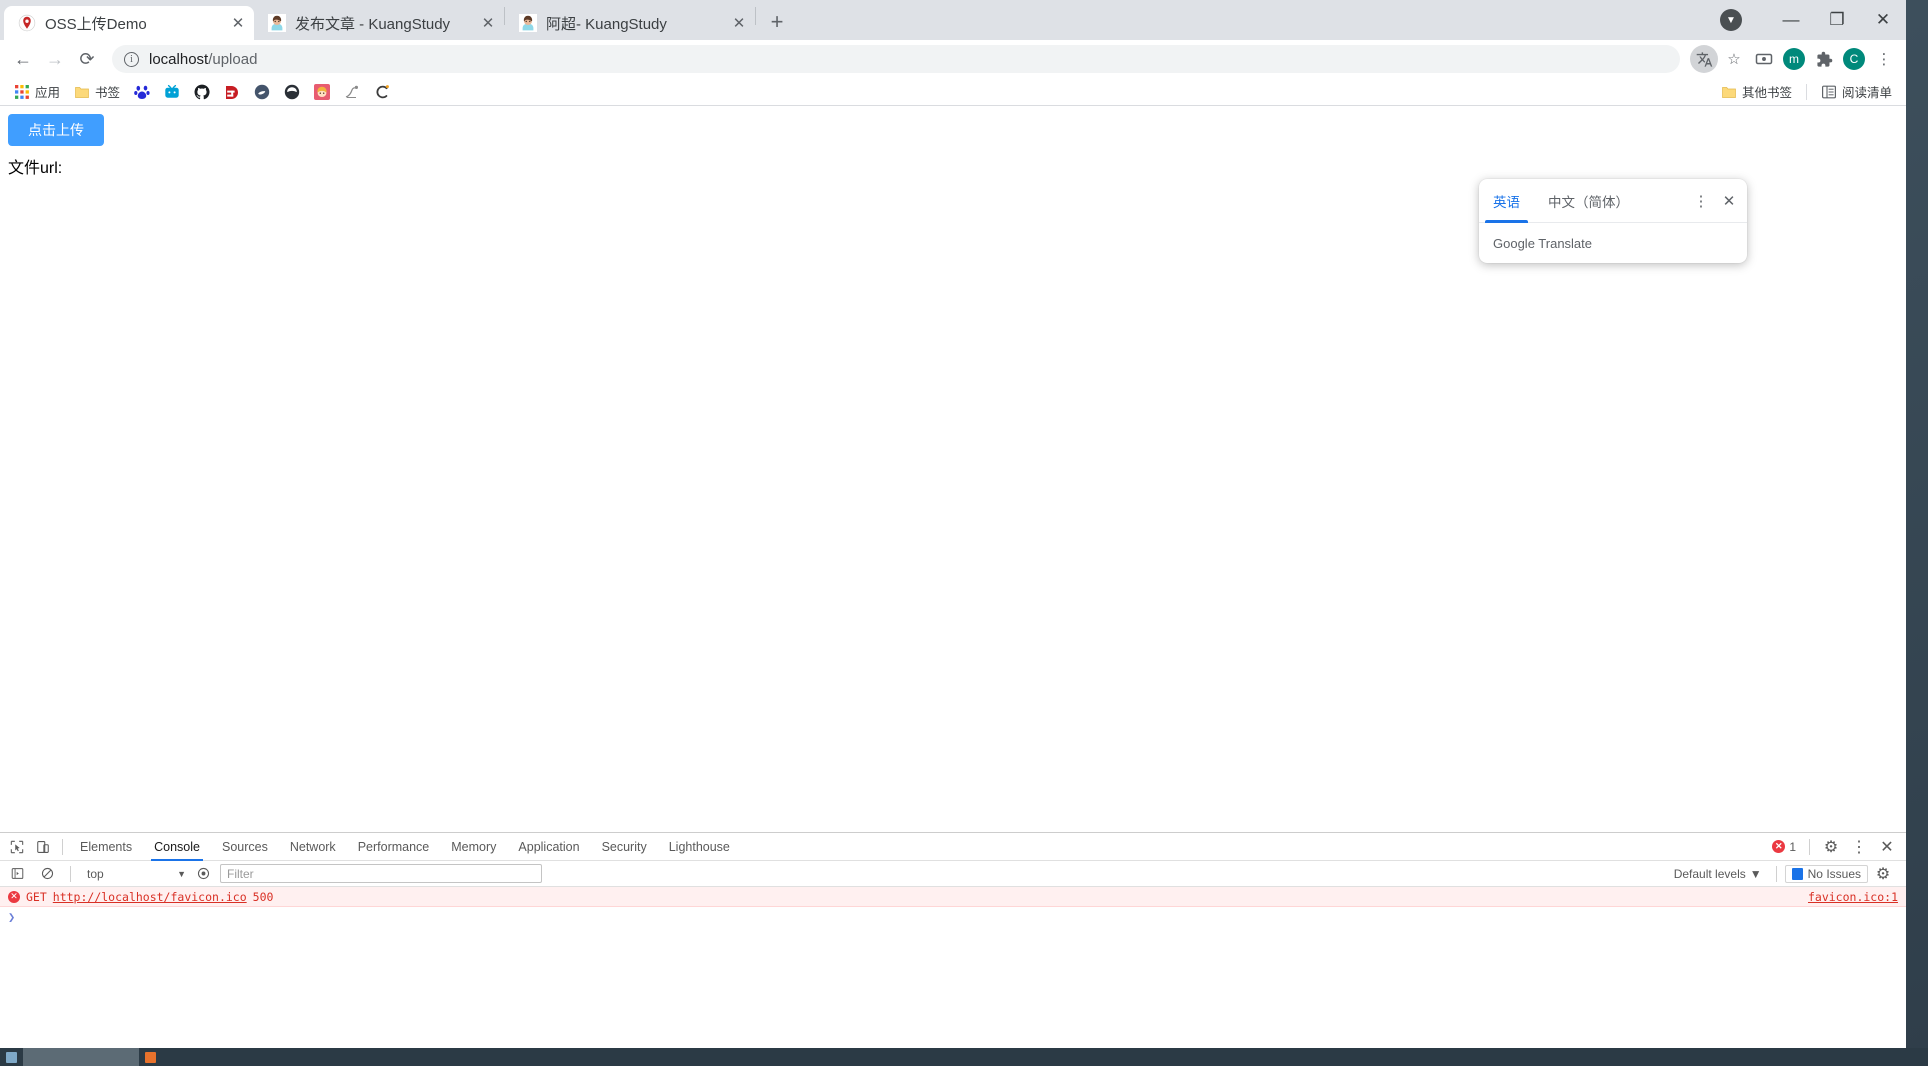  What do you see at coordinates (1809, 846) in the screenshot?
I see `devtools-divider` at bounding box center [1809, 846].